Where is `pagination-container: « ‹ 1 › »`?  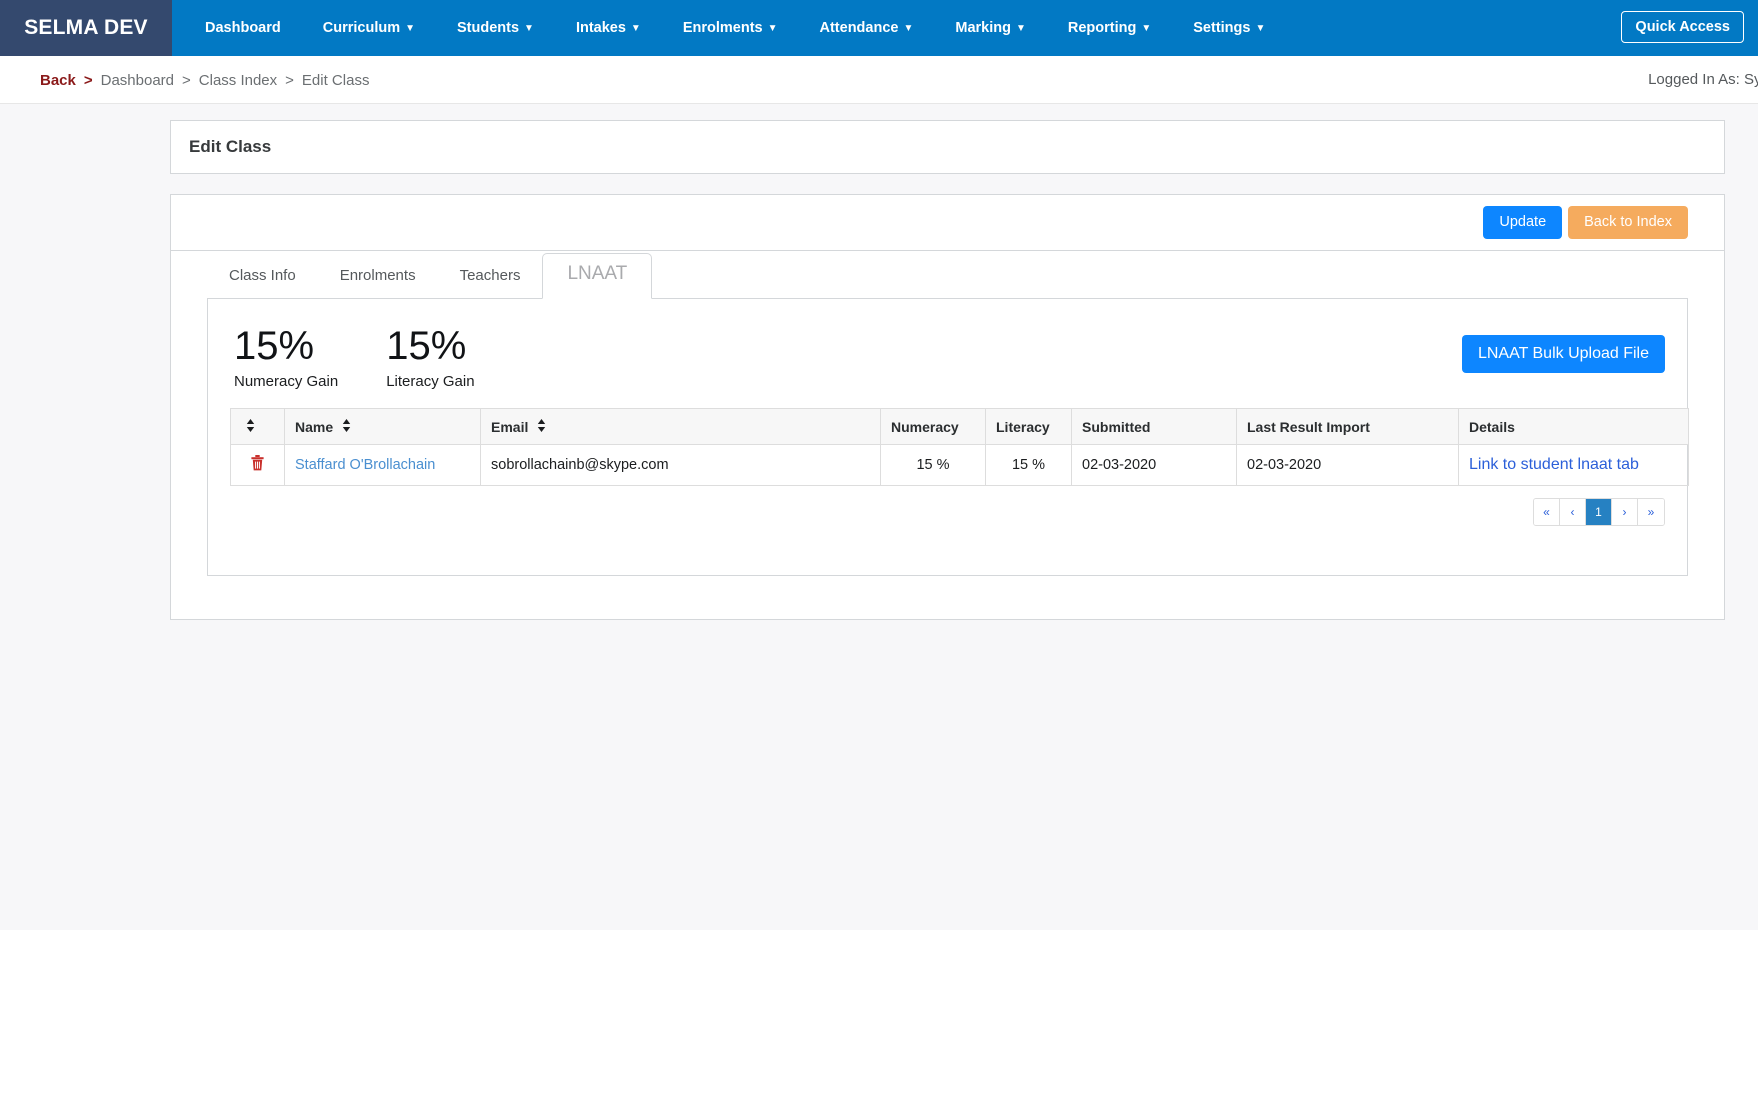 pagination-container: « ‹ 1 › » is located at coordinates (947, 512).